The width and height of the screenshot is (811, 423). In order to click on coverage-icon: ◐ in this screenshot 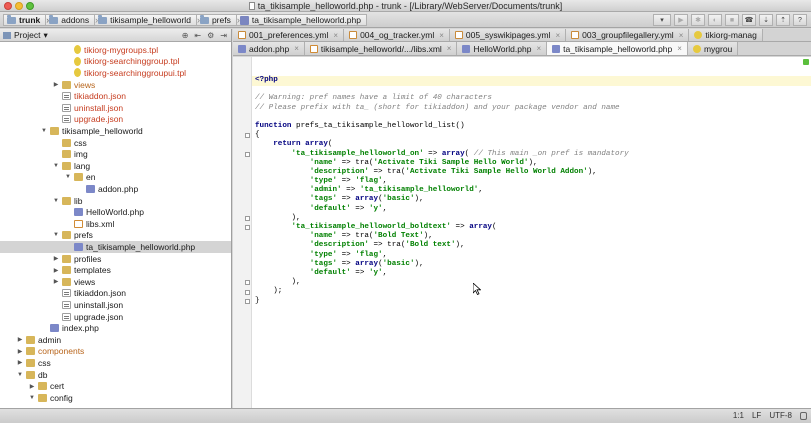, I will do `click(715, 20)`.